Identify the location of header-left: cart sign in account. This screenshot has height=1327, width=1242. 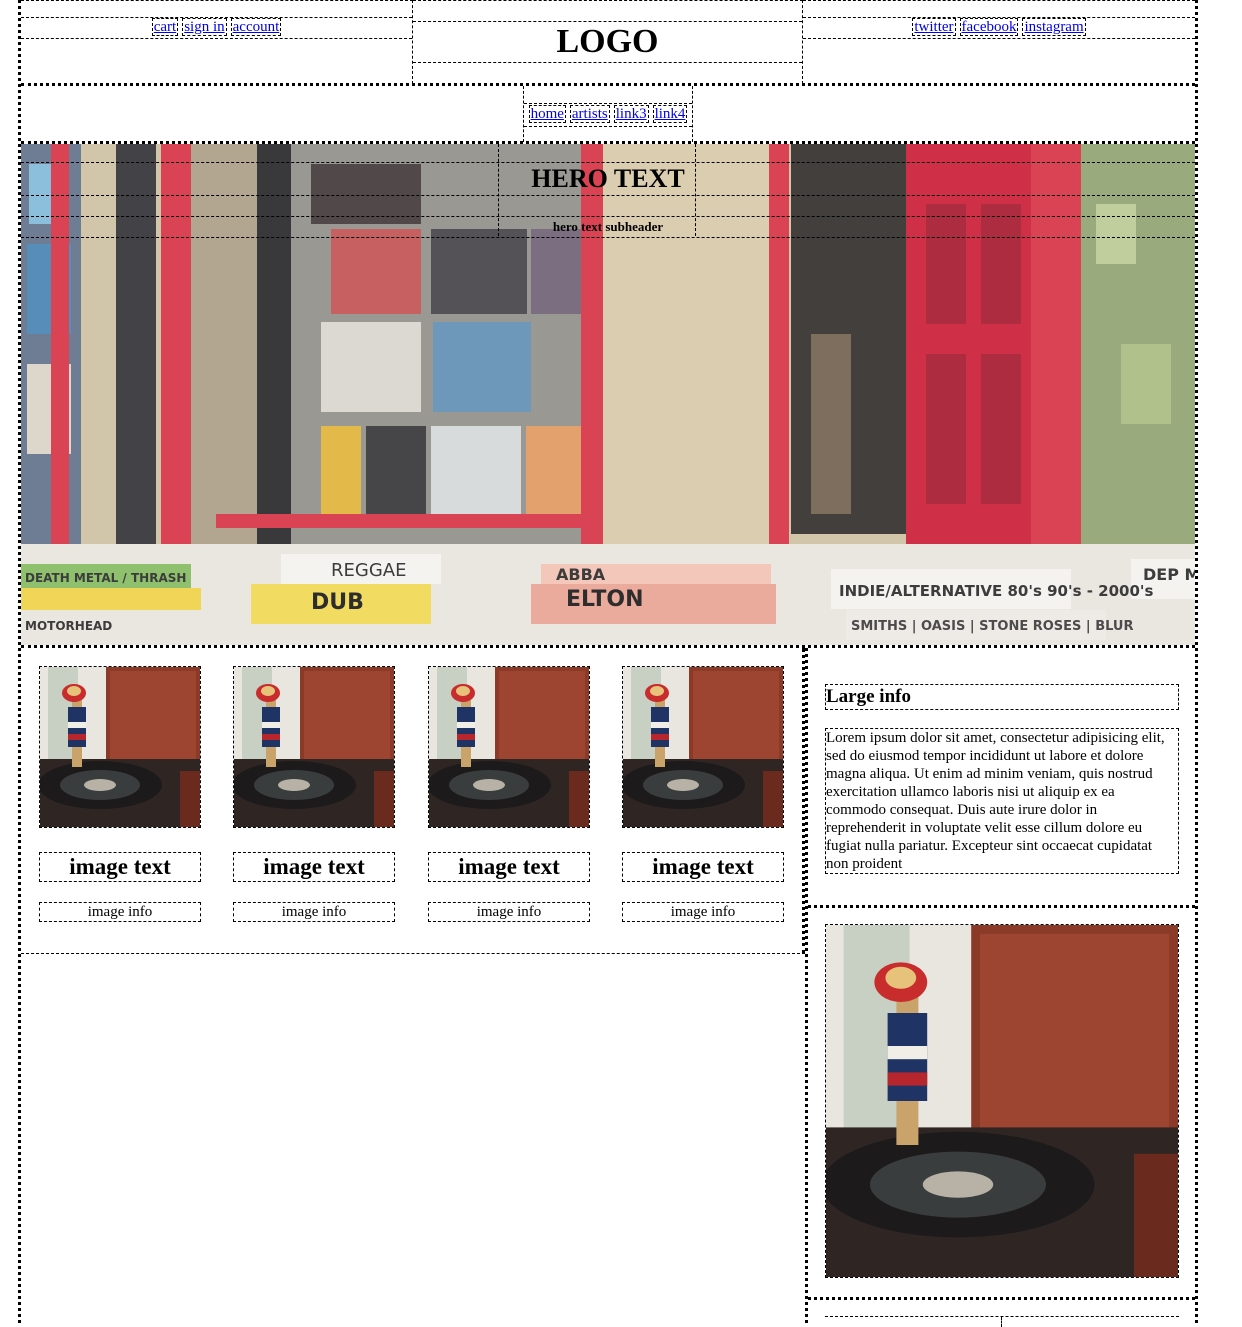
(217, 42).